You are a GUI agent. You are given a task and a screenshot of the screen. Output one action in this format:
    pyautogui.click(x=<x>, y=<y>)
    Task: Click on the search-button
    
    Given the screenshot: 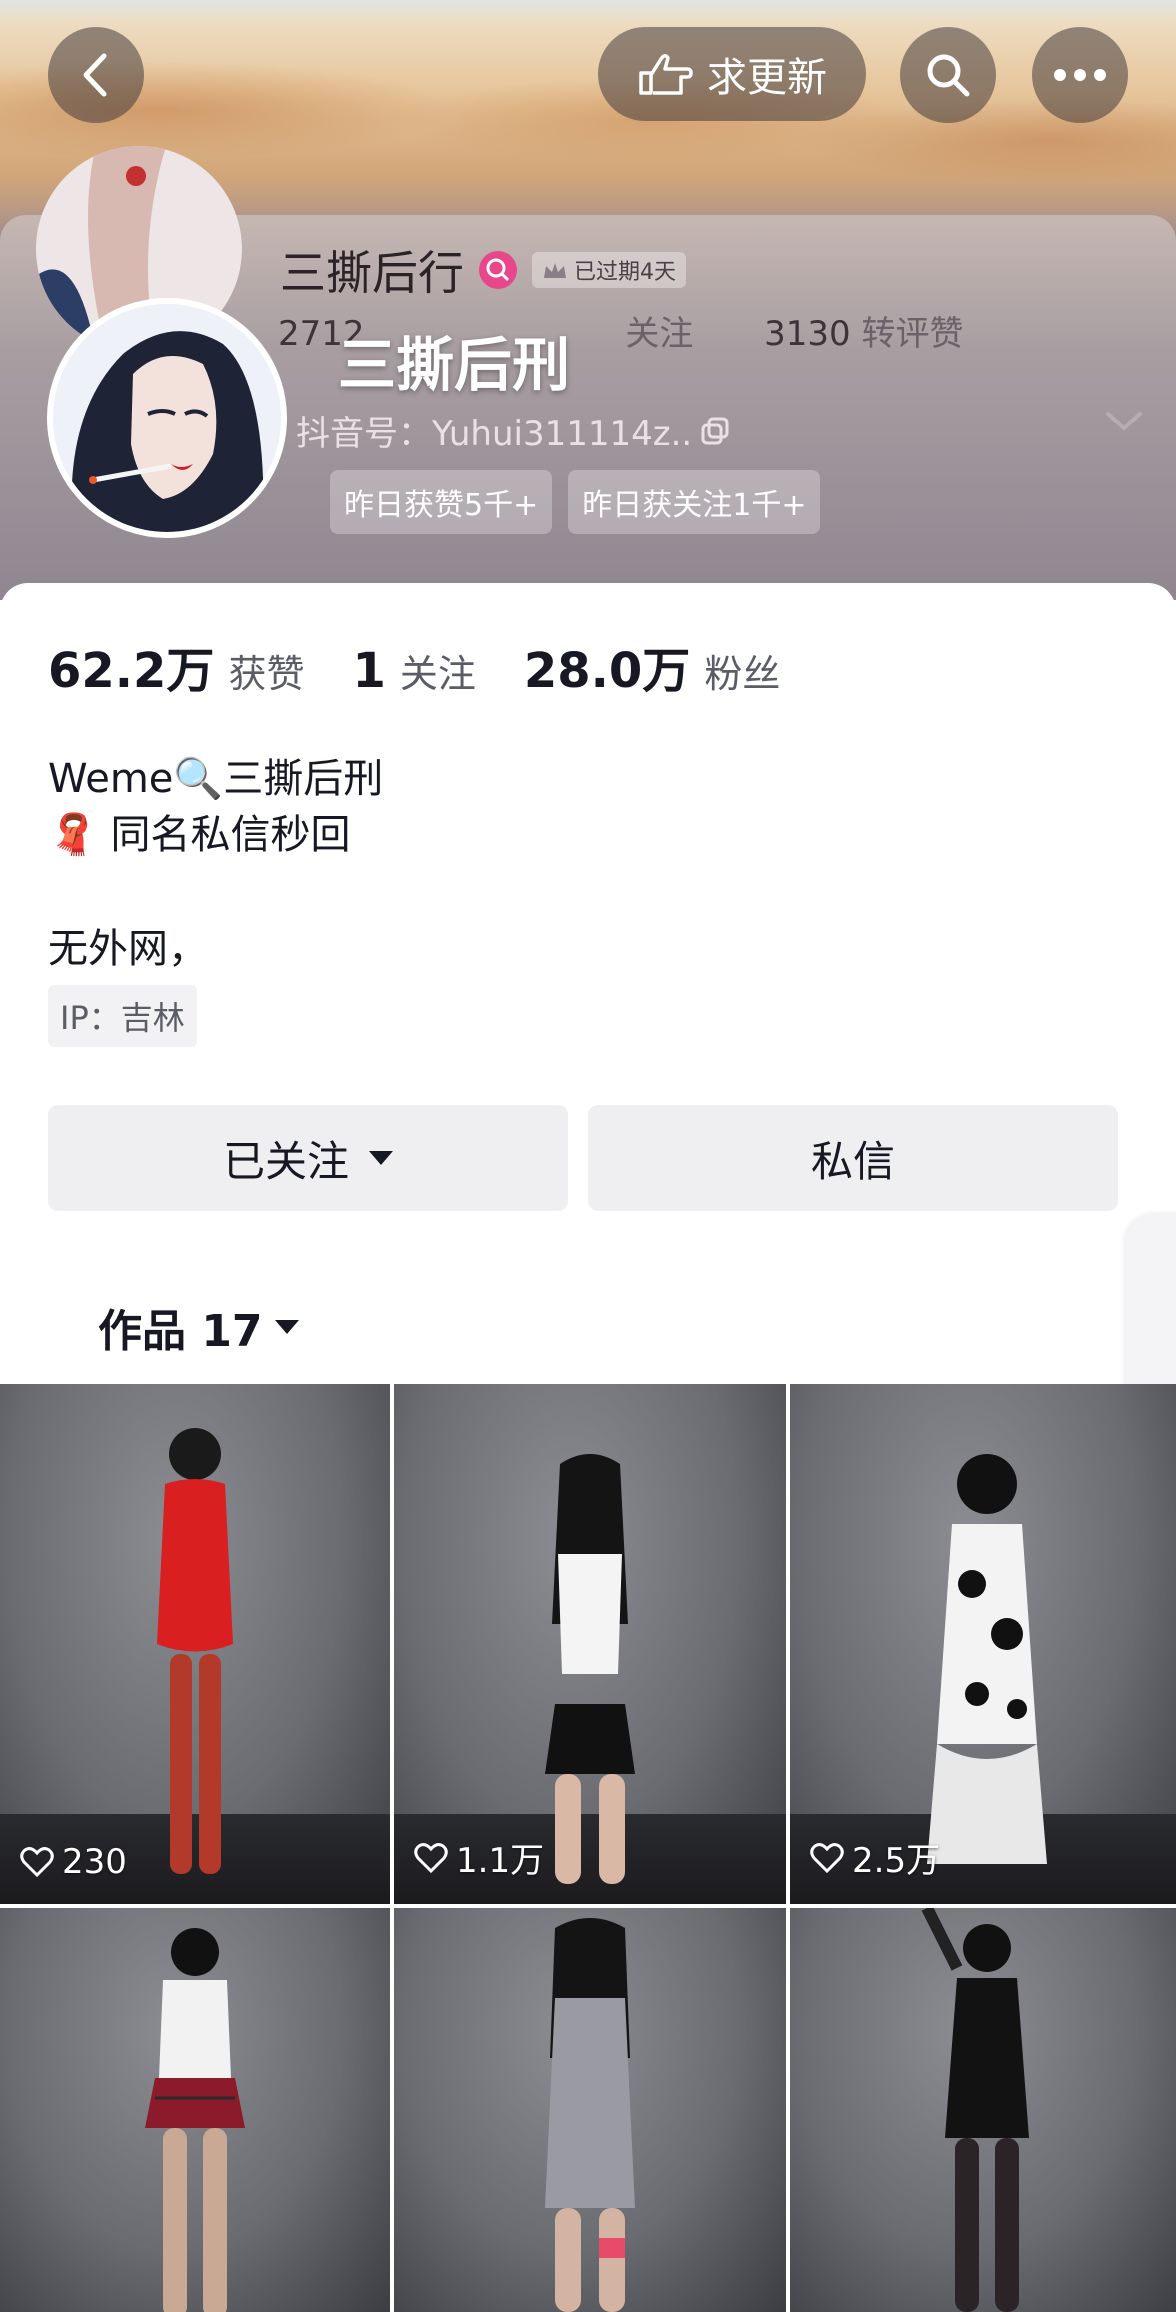 What is the action you would take?
    pyautogui.click(x=948, y=75)
    